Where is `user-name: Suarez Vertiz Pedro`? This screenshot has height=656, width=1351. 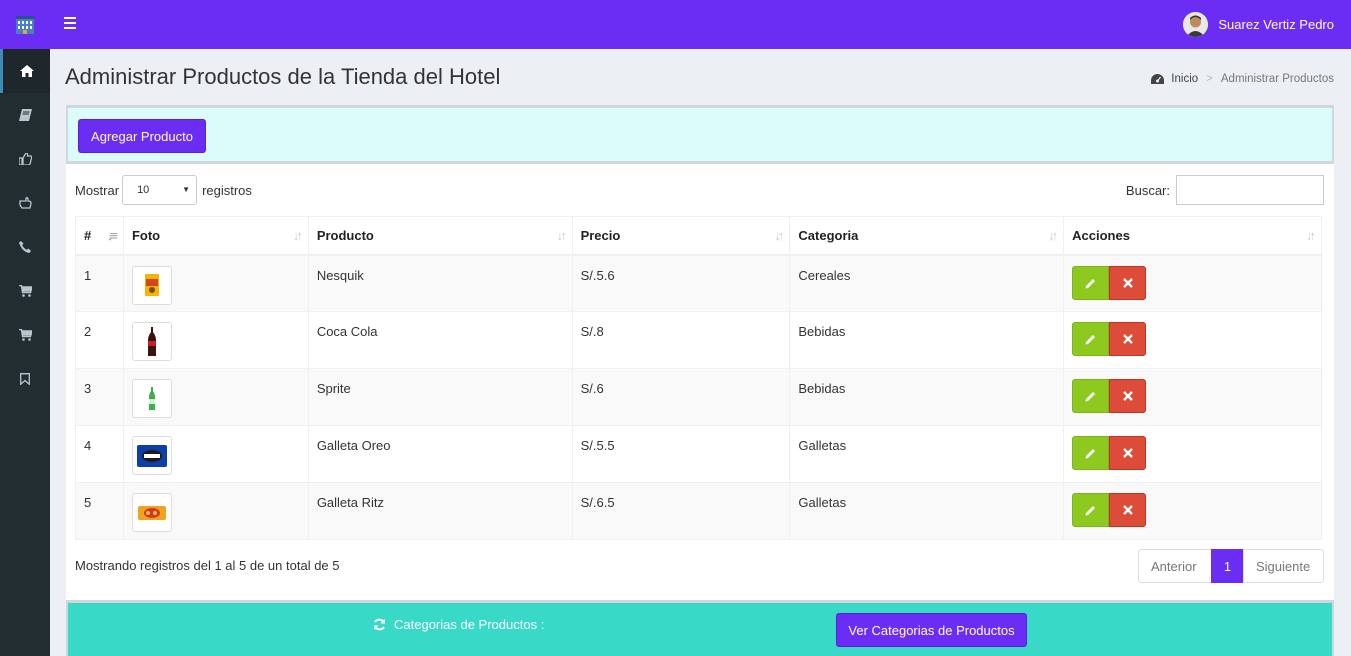 user-name: Suarez Vertiz Pedro is located at coordinates (1276, 24).